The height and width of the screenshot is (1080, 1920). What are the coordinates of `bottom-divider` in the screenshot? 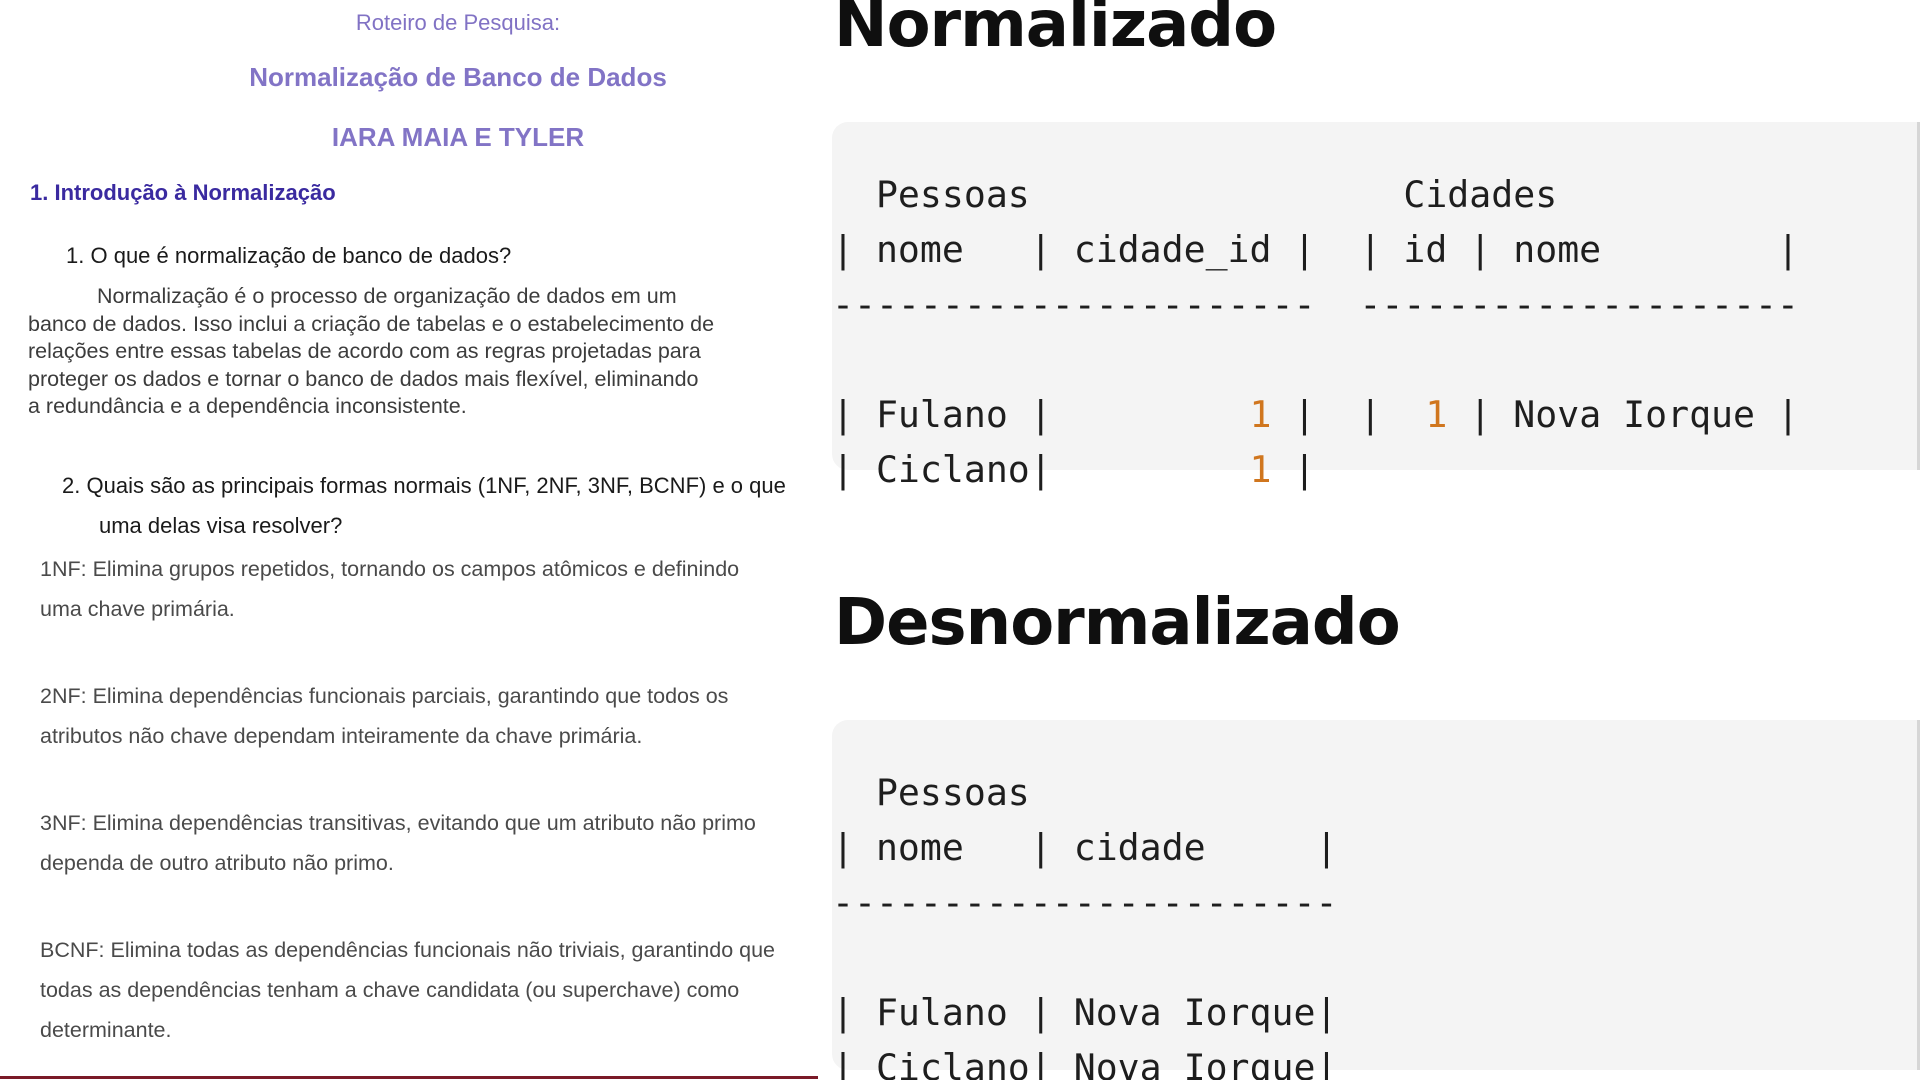 It's located at (409, 1077).